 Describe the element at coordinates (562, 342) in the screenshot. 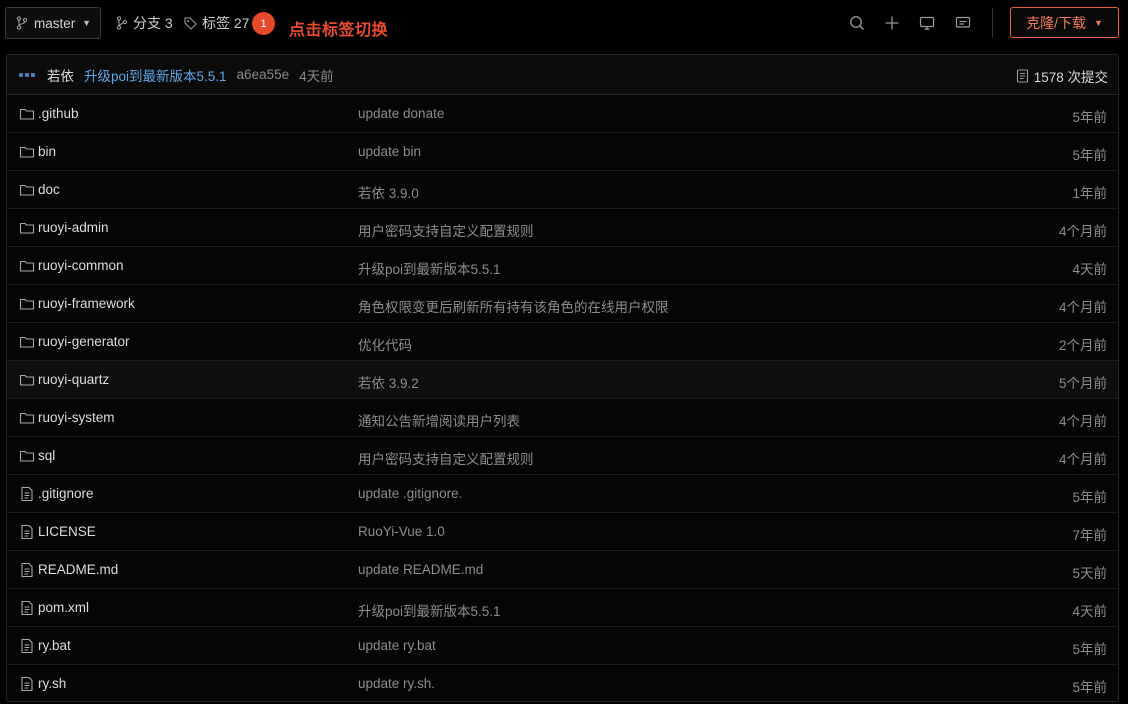

I see `file-row: ruoyi-generator 优化代码 2个月前` at that location.